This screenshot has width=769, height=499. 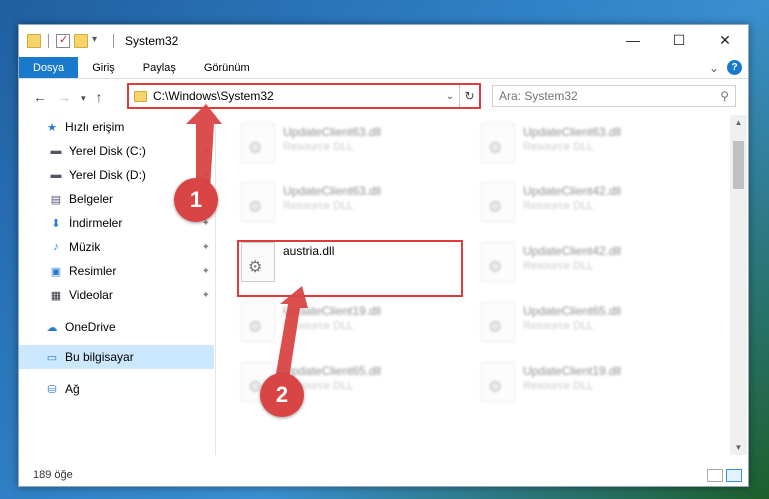 I want to click on search-icon: ⚲, so click(x=724, y=96).